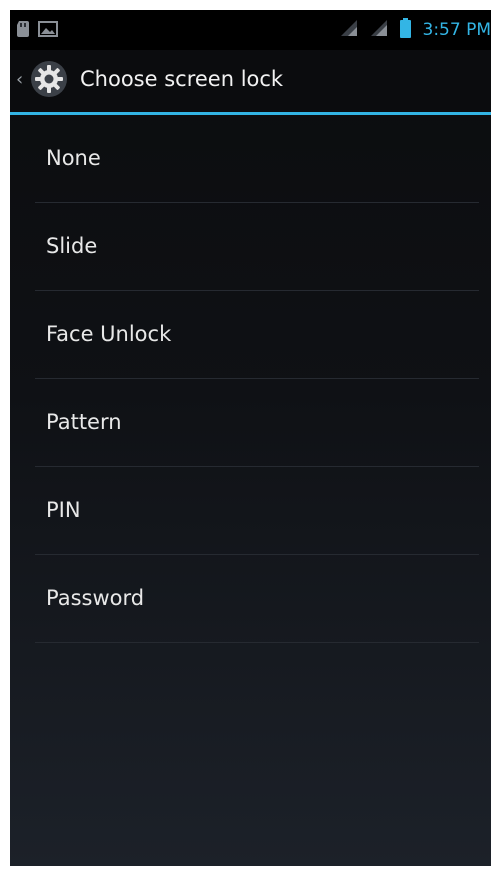 The height and width of the screenshot is (876, 491). What do you see at coordinates (250, 599) in the screenshot?
I see `lock-option-password: Password` at bounding box center [250, 599].